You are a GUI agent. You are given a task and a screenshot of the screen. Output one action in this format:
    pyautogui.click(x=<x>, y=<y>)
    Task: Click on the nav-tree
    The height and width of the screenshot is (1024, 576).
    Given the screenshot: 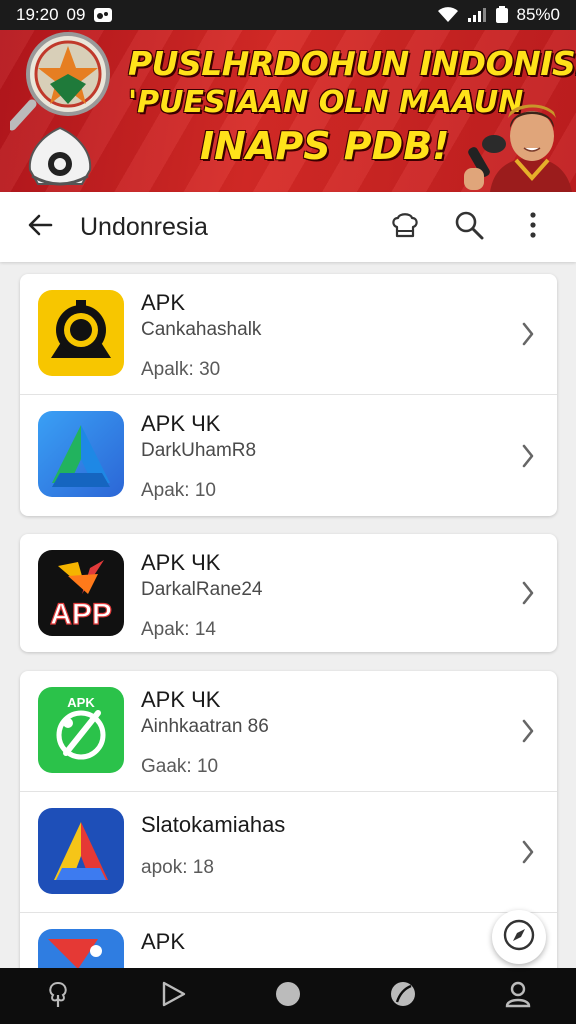 What is the action you would take?
    pyautogui.click(x=58, y=996)
    